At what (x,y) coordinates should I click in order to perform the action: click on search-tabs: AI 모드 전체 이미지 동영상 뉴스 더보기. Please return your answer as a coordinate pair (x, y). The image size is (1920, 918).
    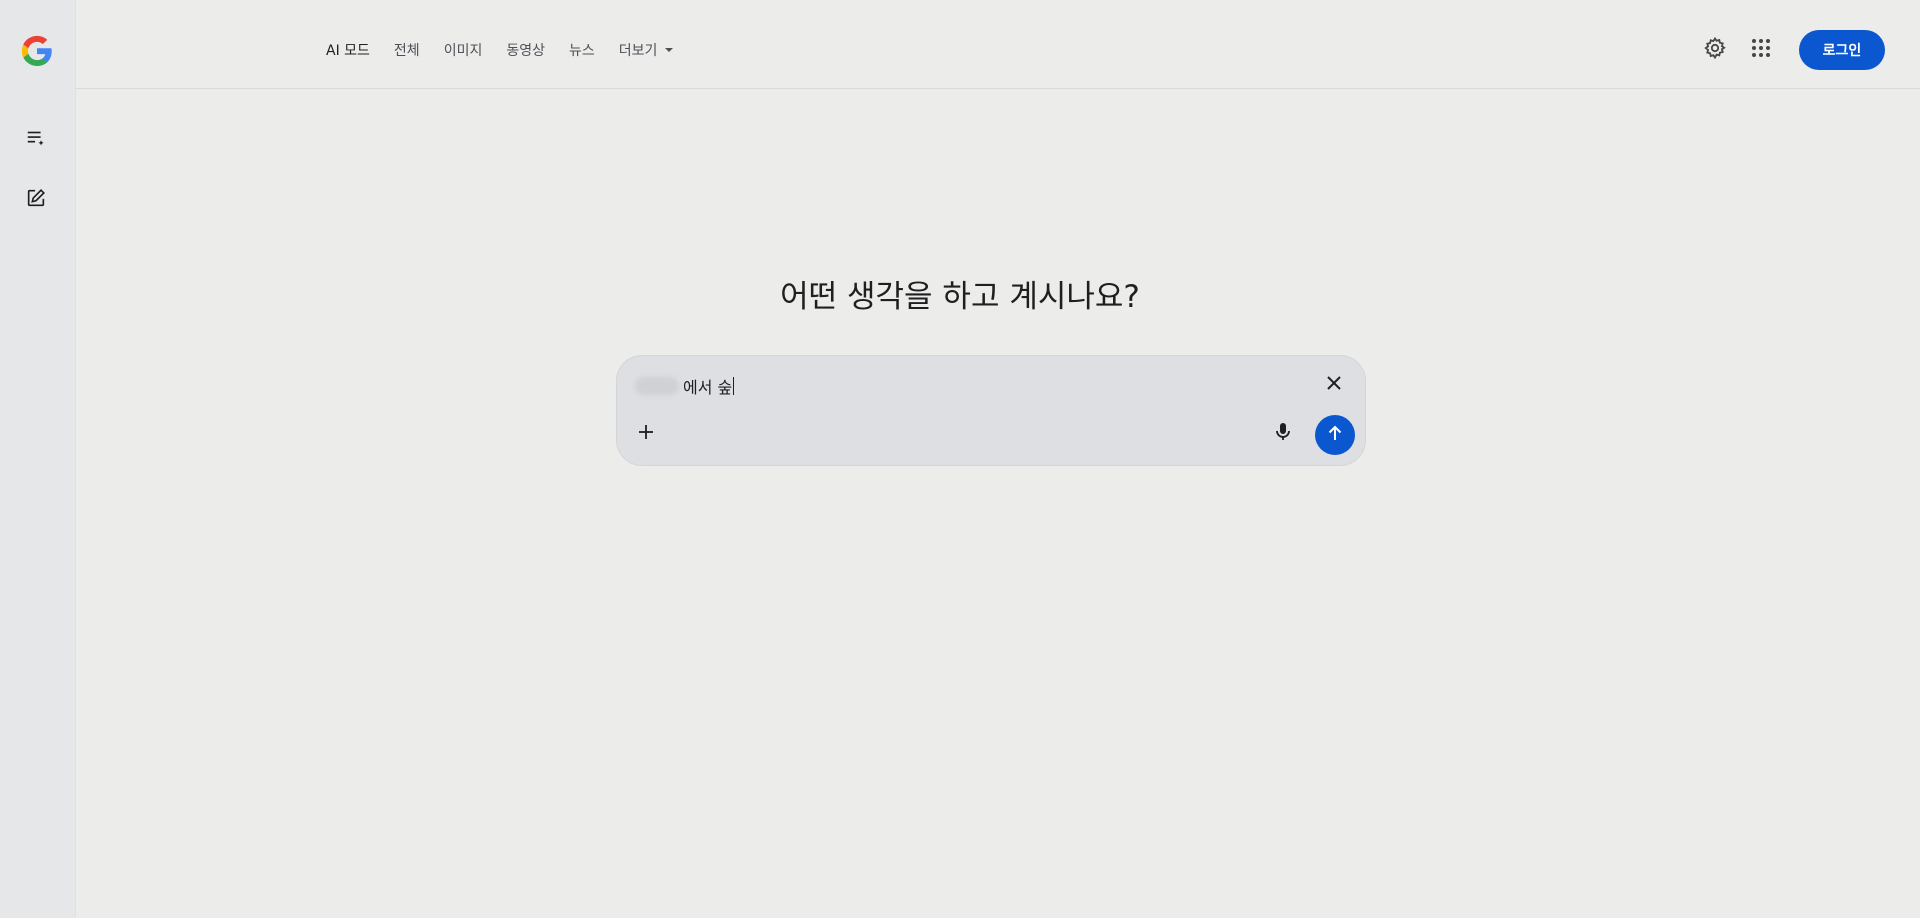
    Looking at the image, I should click on (511, 50).